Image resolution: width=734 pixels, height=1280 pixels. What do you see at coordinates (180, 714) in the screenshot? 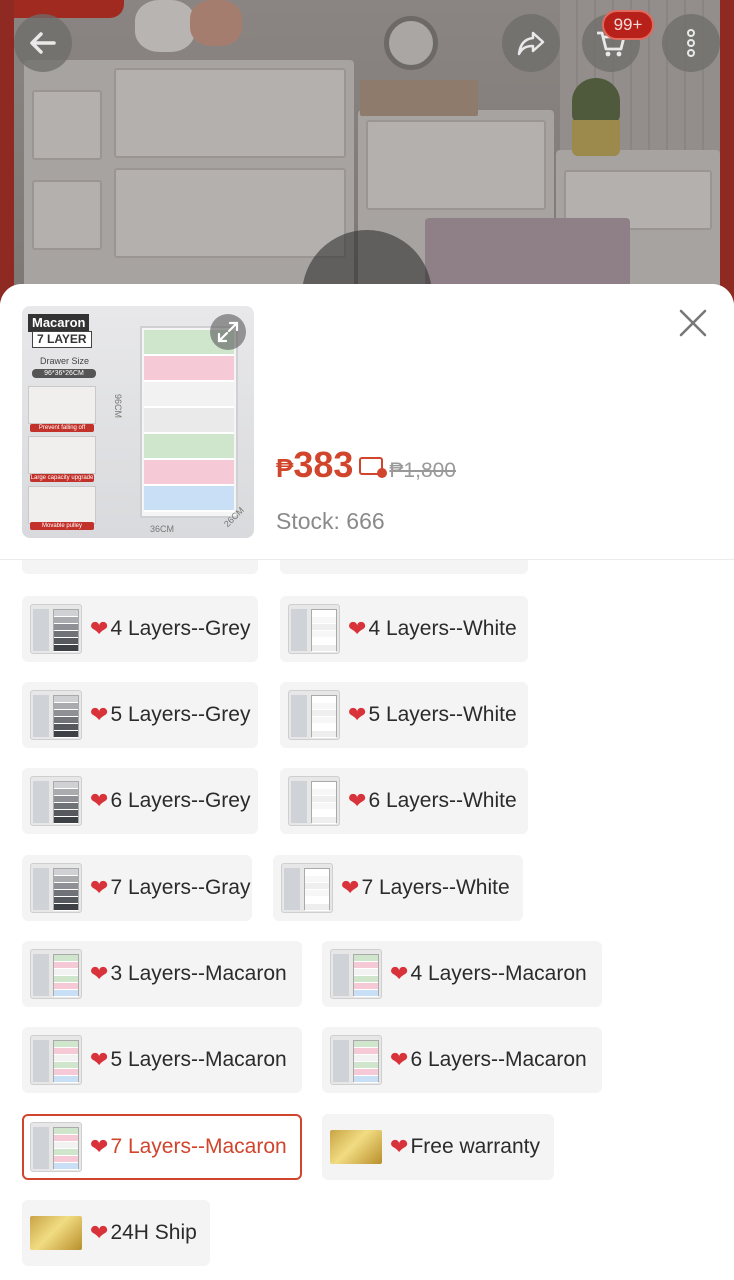
I see `option-label: 5 Layers--Grey` at bounding box center [180, 714].